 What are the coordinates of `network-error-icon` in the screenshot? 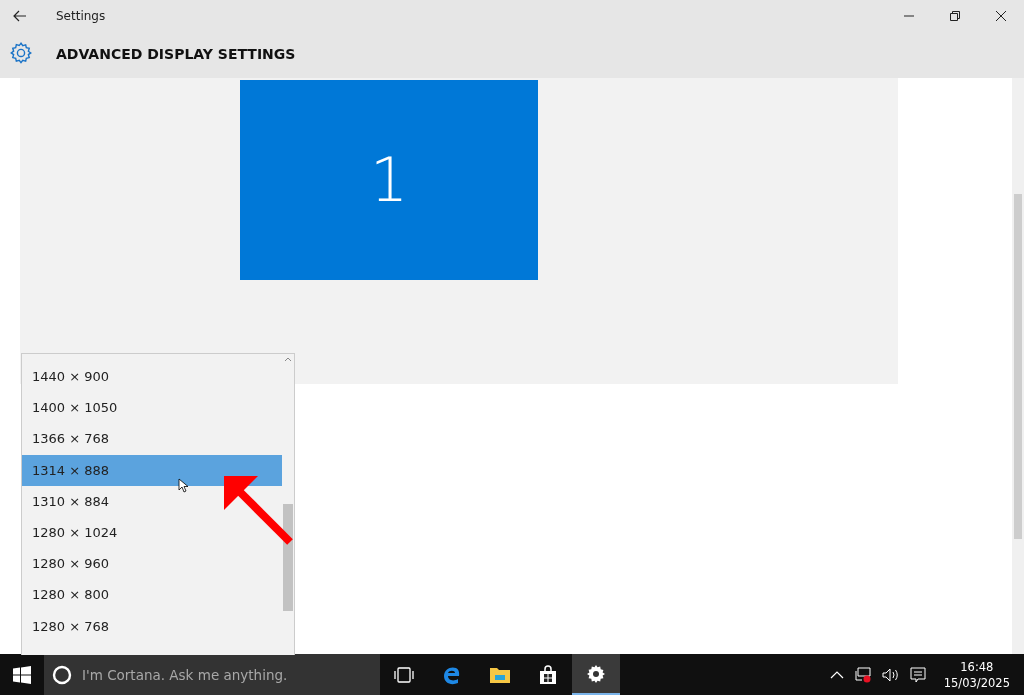 It's located at (862, 674).